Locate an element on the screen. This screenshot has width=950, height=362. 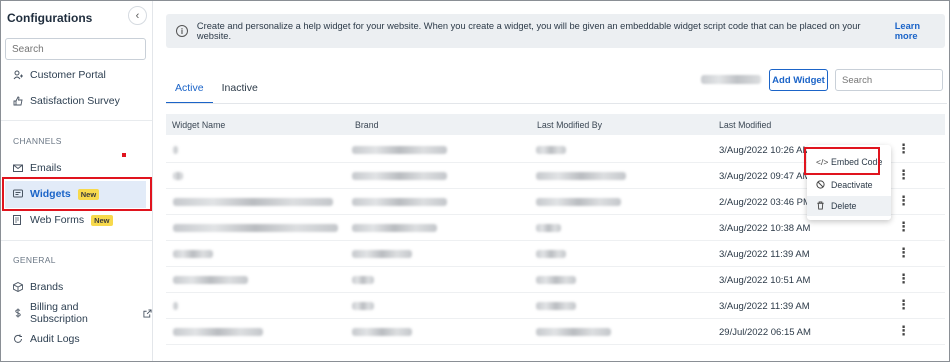
sidebar-item-label: Customer Portal is located at coordinates (68, 75).